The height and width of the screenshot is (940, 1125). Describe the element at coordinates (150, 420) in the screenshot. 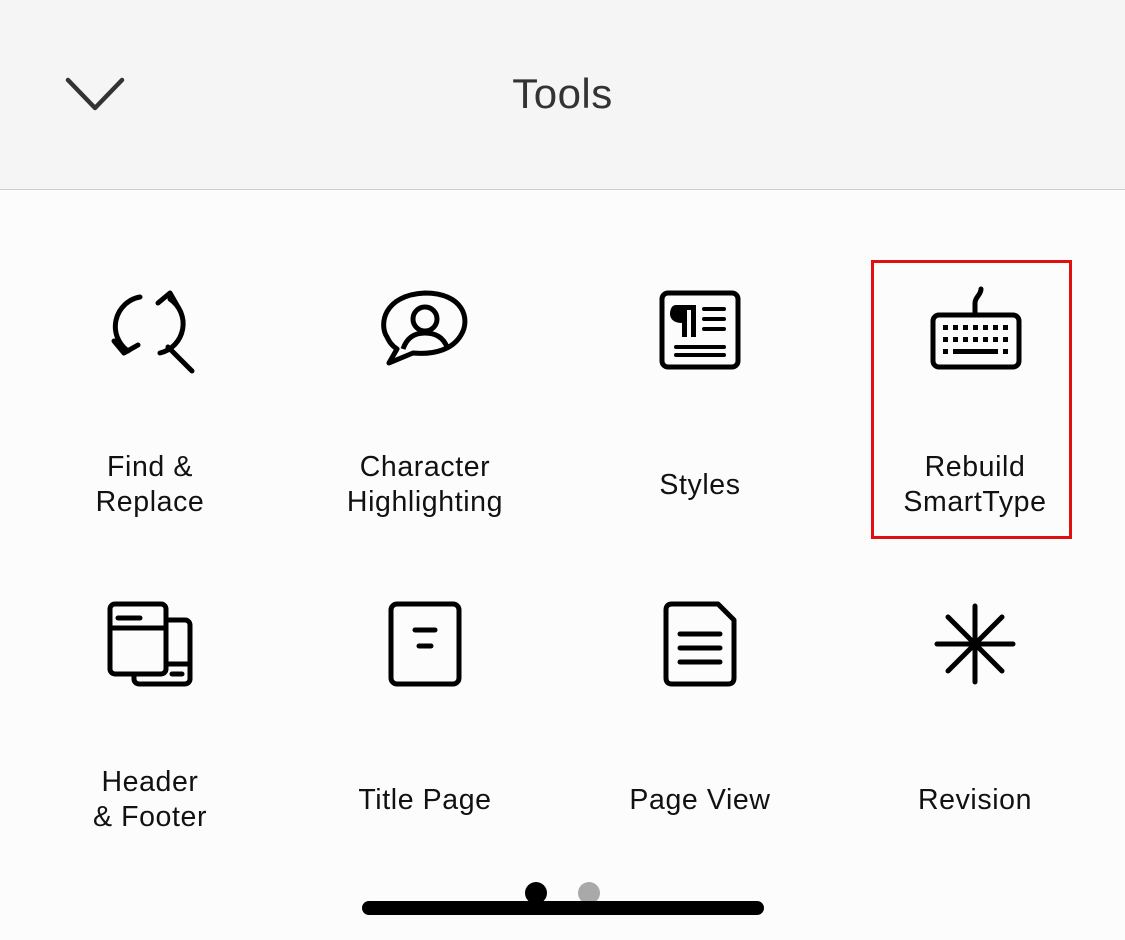

I see `tool-find-replace: Find & Replace` at that location.